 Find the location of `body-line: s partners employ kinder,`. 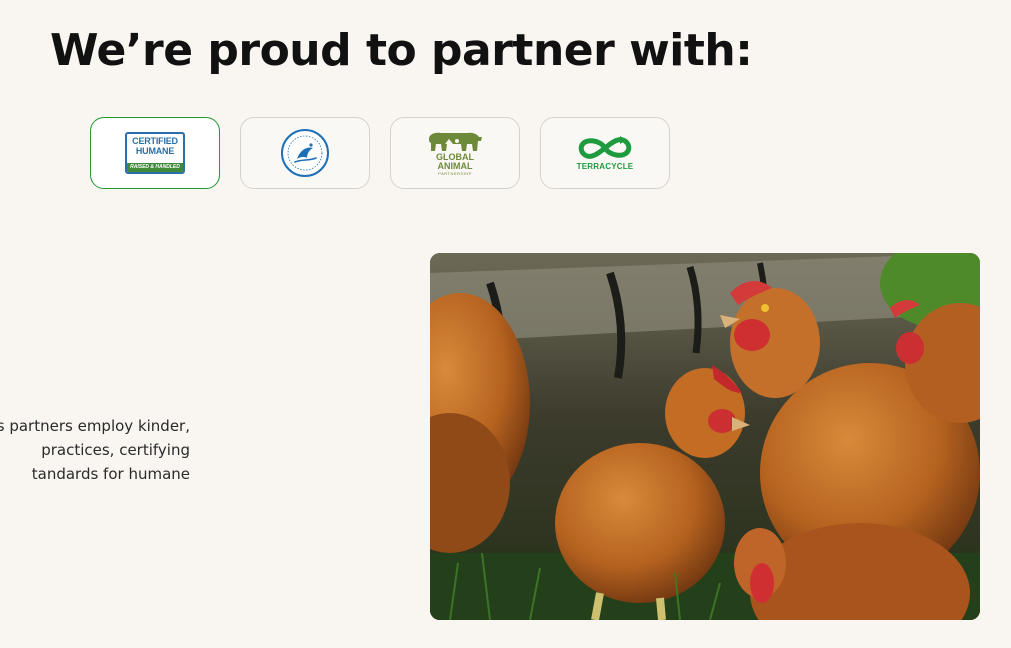

body-line: s partners employ kinder, is located at coordinates (95, 426).